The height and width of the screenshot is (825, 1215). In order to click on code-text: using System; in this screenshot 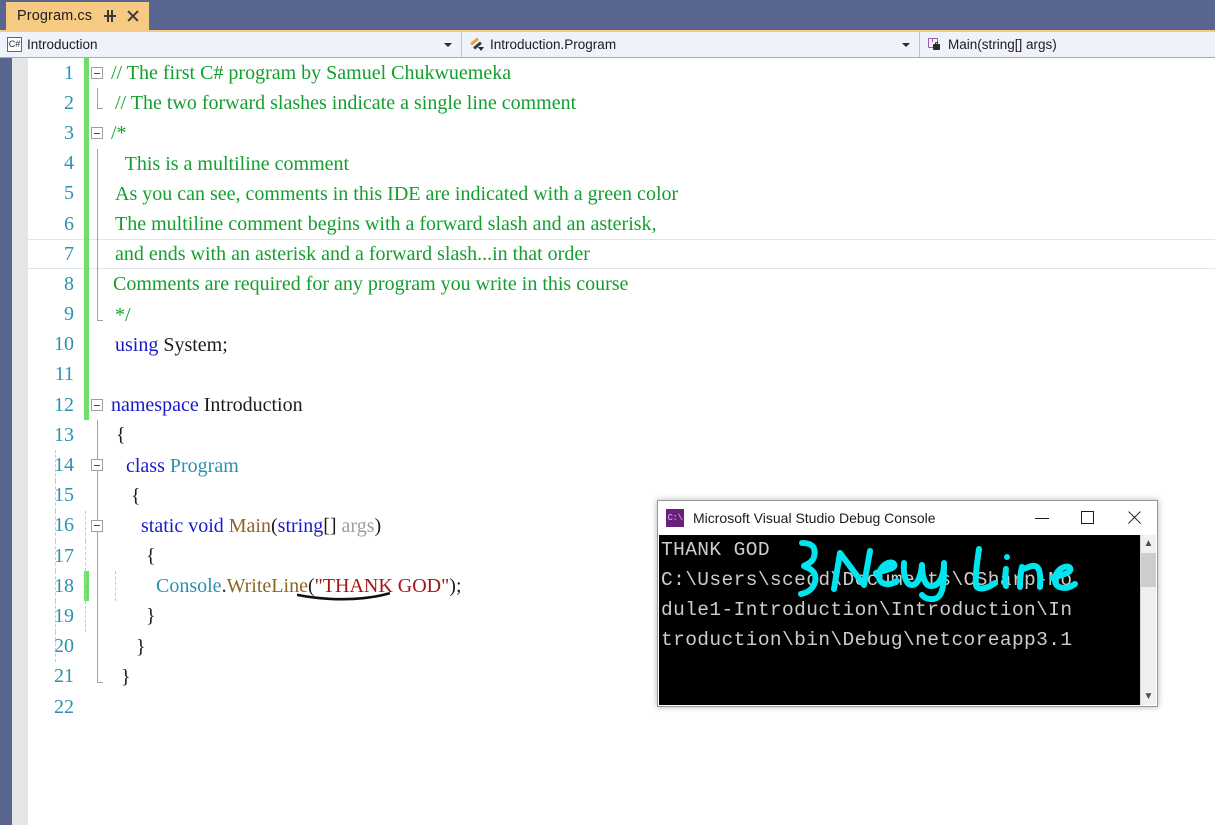, I will do `click(171, 344)`.